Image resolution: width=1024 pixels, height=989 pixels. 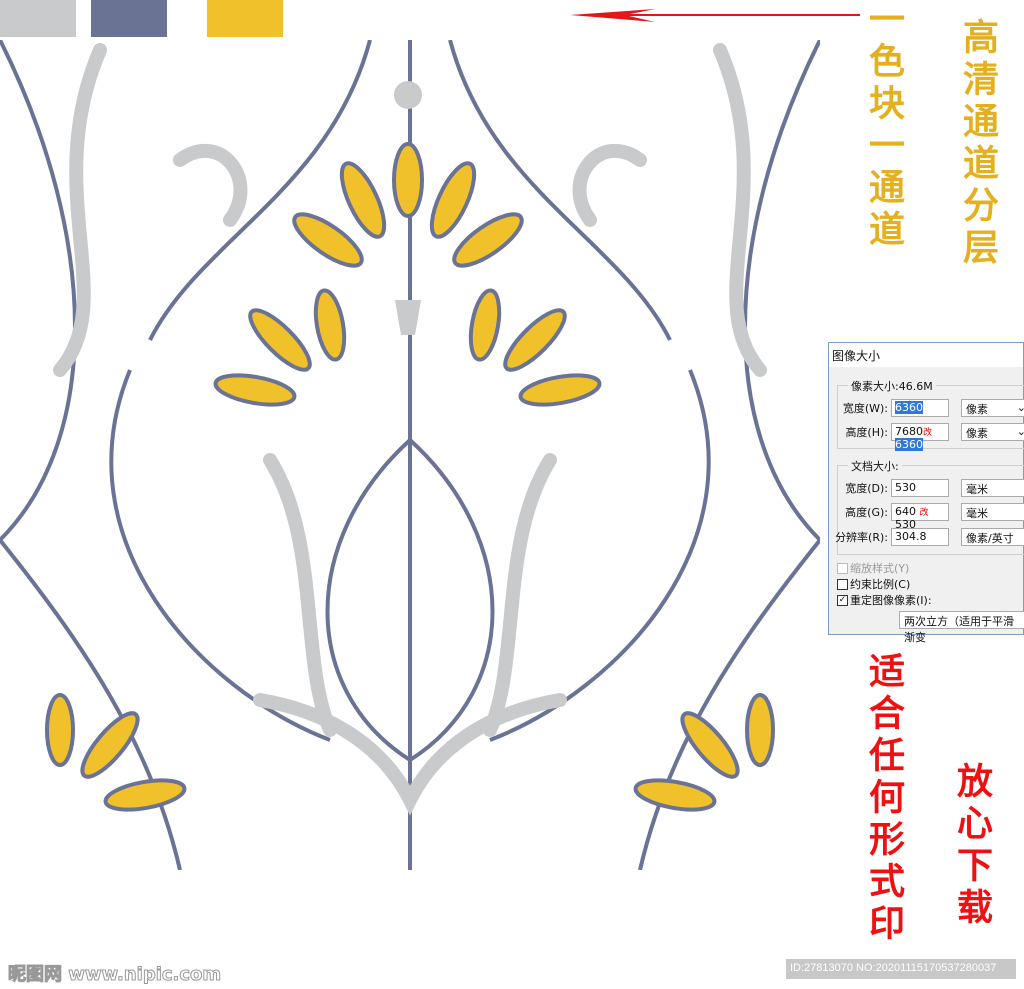 What do you see at coordinates (129, 18) in the screenshot?
I see `slate-swatch` at bounding box center [129, 18].